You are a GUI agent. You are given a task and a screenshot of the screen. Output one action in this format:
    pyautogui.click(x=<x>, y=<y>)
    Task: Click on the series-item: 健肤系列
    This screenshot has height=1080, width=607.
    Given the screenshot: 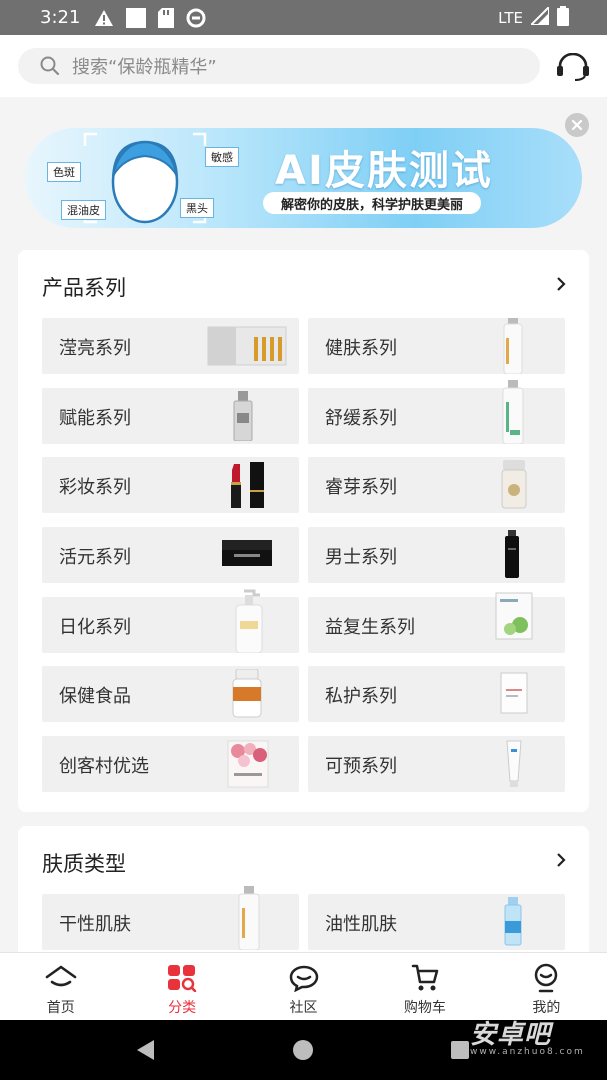 What is the action you would take?
    pyautogui.click(x=436, y=346)
    